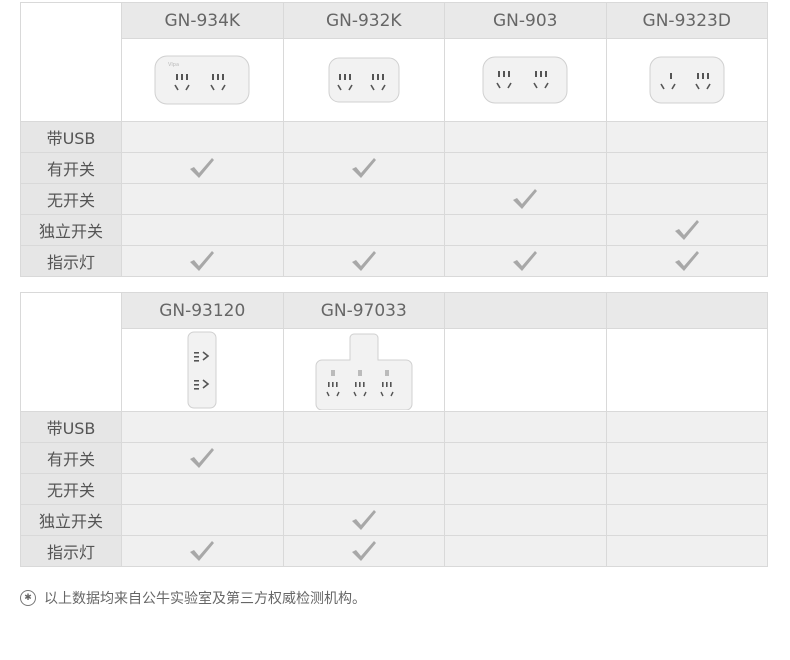 The width and height of the screenshot is (790, 660). I want to click on model-name: GN-932K, so click(363, 20).